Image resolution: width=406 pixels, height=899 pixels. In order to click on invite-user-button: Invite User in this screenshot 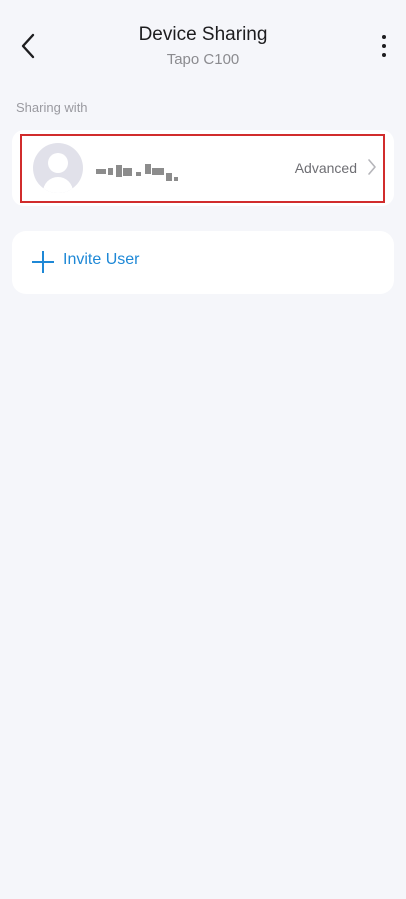, I will do `click(203, 262)`.